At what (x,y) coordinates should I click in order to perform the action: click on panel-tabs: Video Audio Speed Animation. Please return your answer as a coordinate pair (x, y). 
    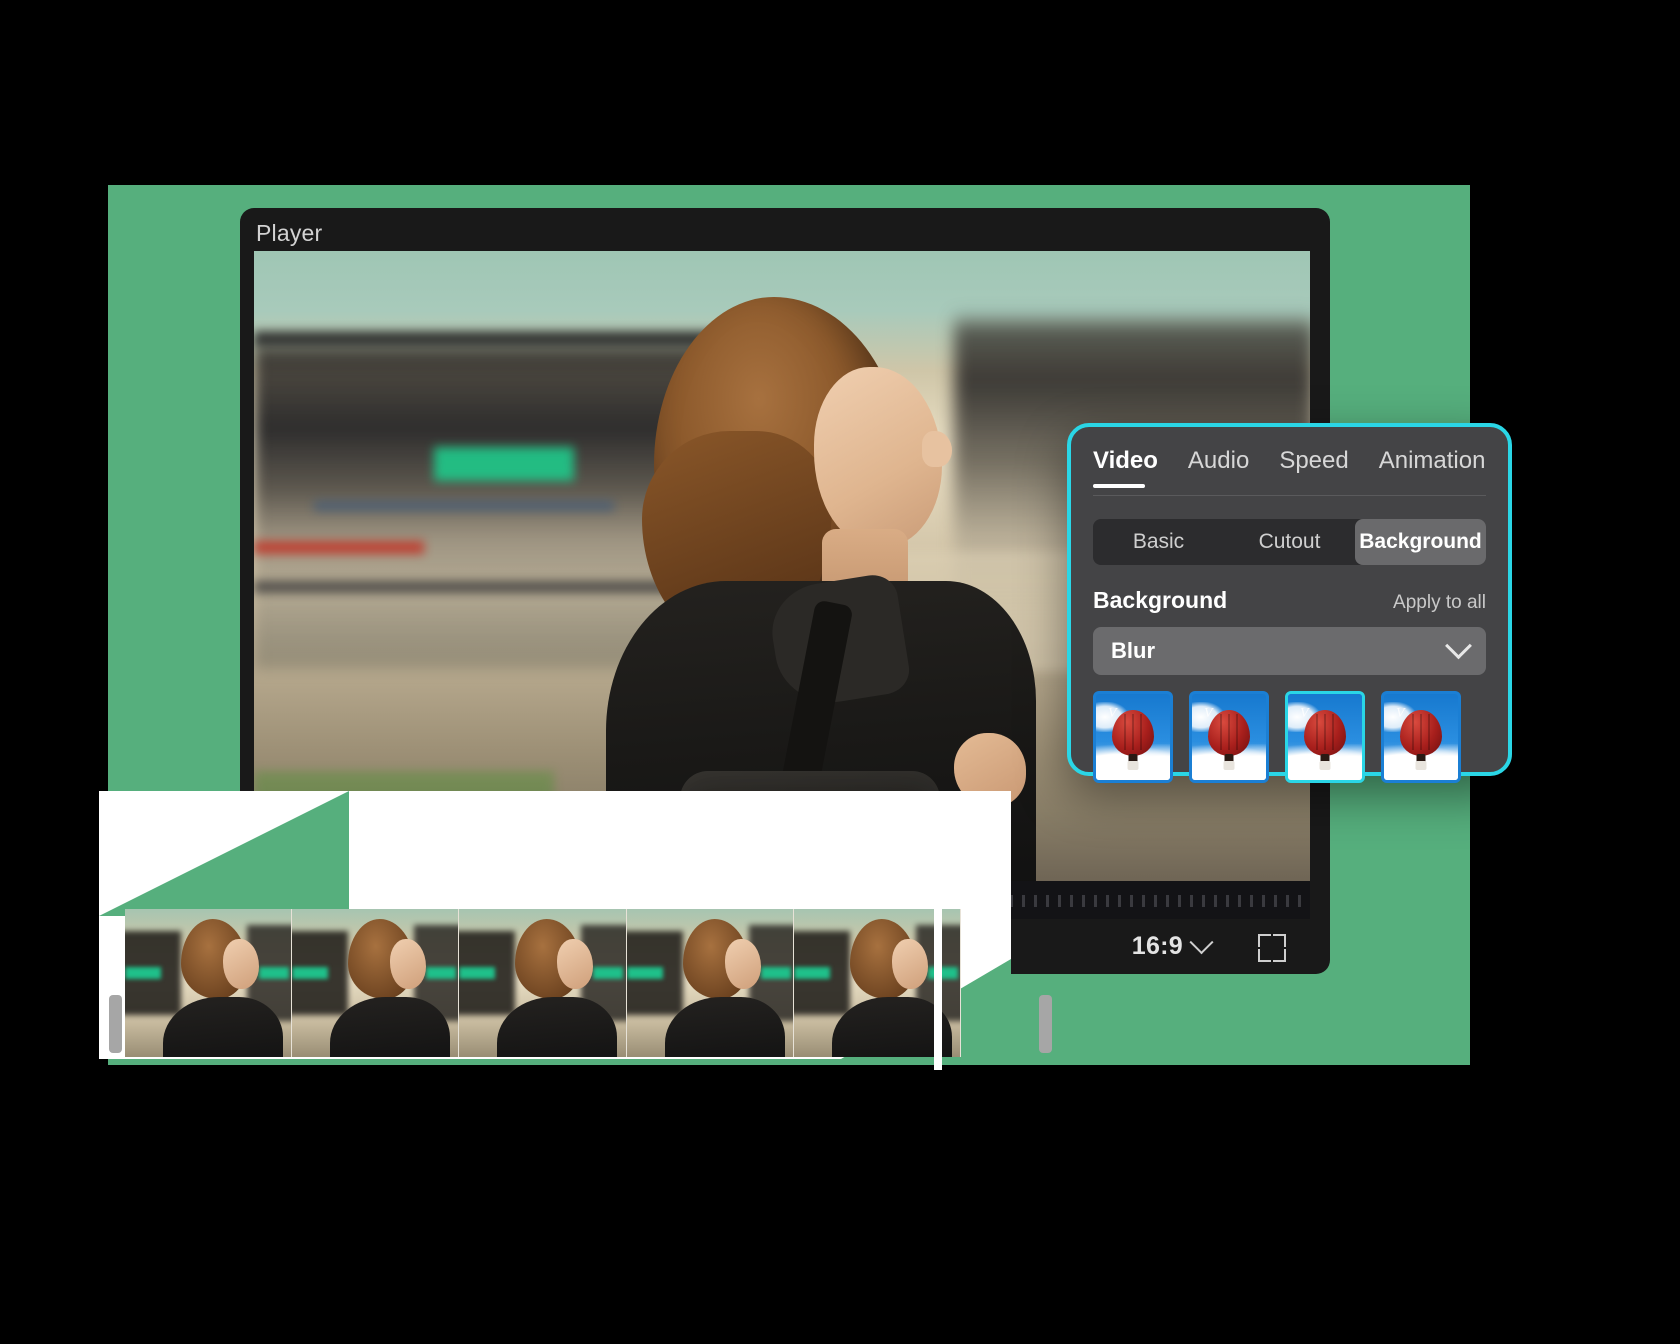
    Looking at the image, I should click on (1289, 471).